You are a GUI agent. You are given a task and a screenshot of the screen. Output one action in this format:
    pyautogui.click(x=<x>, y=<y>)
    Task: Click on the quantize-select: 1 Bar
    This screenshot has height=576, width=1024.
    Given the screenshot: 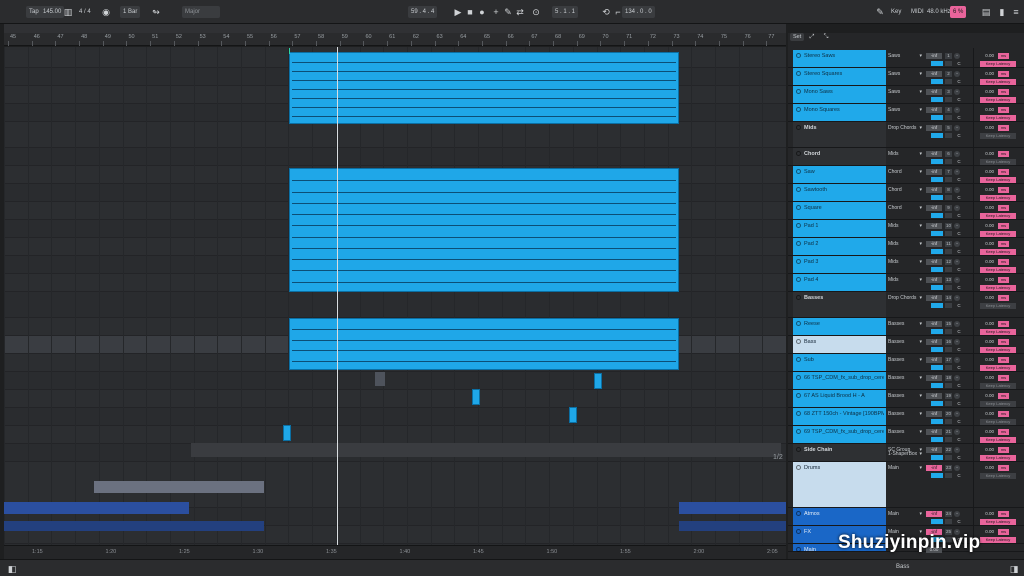 What is the action you would take?
    pyautogui.click(x=130, y=12)
    